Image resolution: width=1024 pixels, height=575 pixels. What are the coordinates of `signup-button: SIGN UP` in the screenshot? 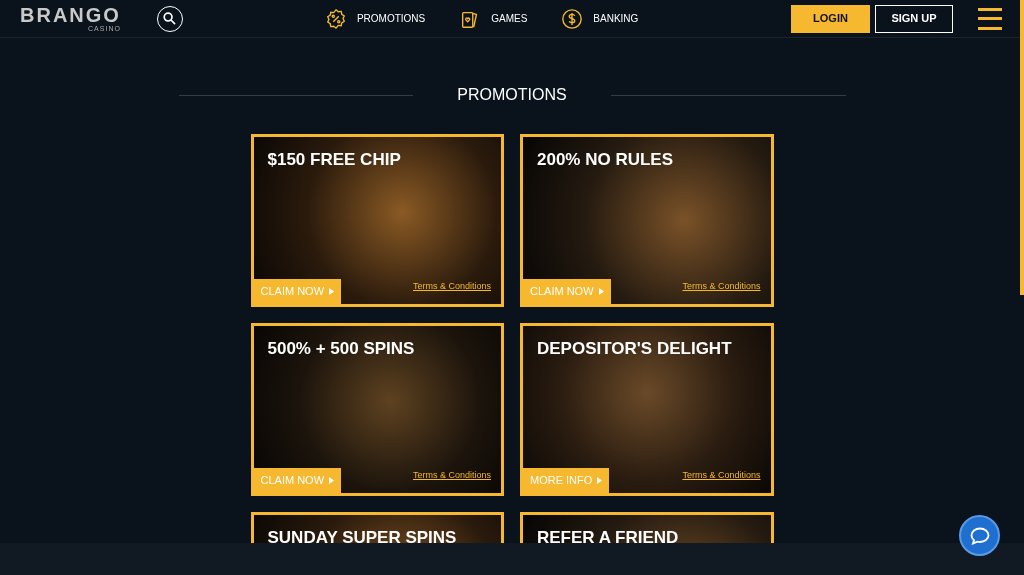 It's located at (914, 18).